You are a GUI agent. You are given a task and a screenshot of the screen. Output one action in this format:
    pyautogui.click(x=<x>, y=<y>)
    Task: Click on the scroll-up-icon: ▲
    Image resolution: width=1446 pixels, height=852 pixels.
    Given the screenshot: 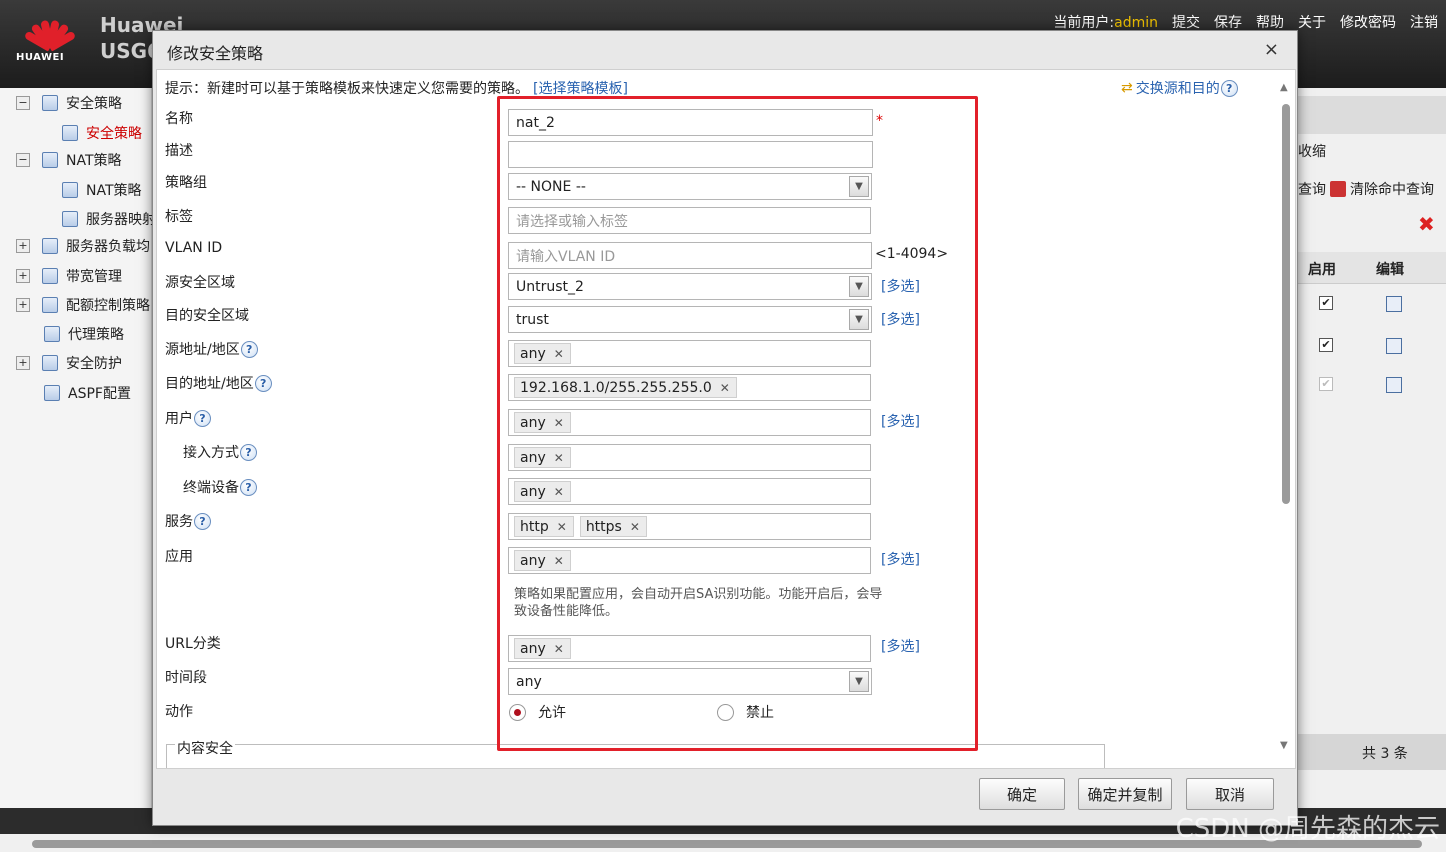 What is the action you would take?
    pyautogui.click(x=1284, y=87)
    